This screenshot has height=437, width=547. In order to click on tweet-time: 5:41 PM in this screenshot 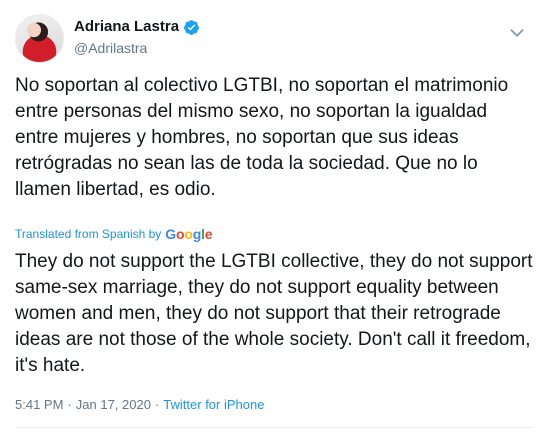, I will do `click(39, 404)`.